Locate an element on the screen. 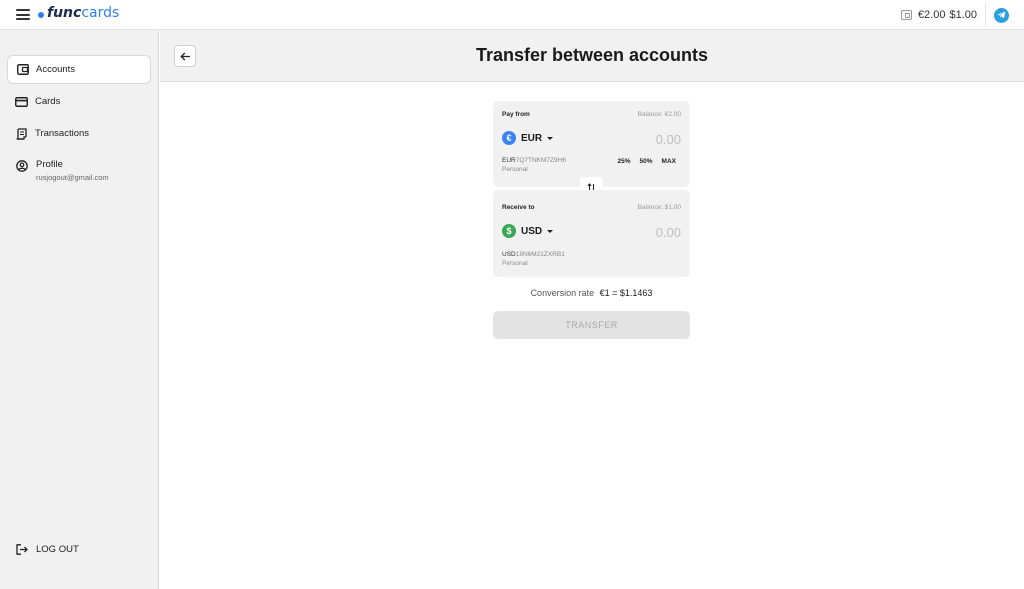 Image resolution: width=1024 pixels, height=589 pixels. receive-to-currency: USD is located at coordinates (532, 231).